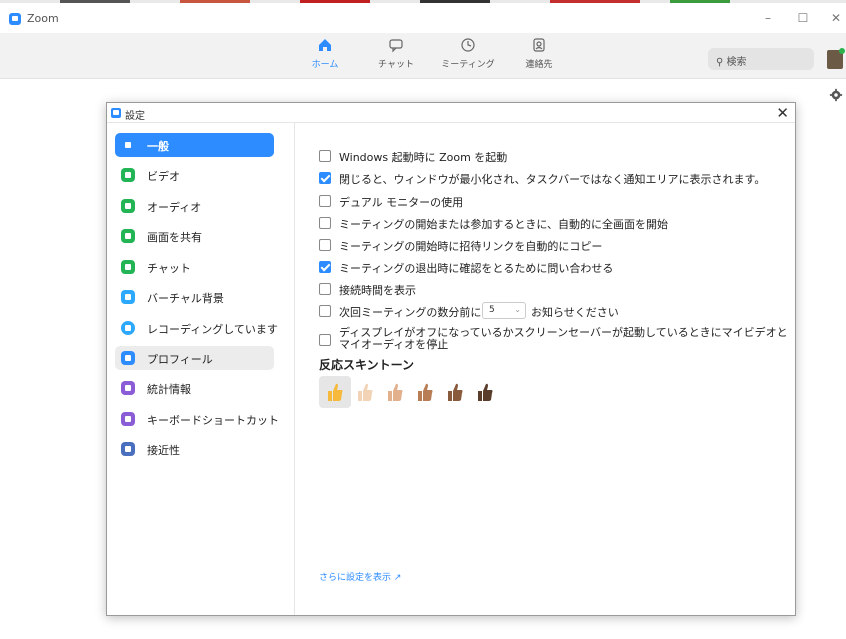  What do you see at coordinates (325, 53) in the screenshot?
I see `nav-home: ホーム` at bounding box center [325, 53].